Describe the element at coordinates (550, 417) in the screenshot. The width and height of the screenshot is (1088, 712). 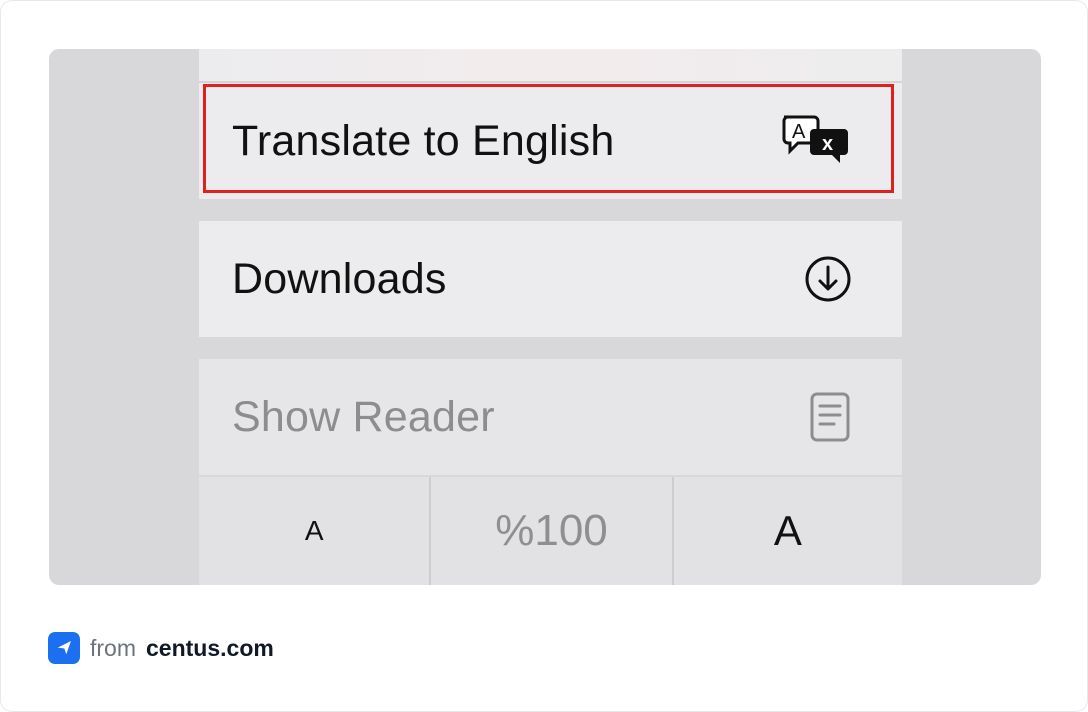
I see `show-reader-menu-item: Show Reader` at that location.